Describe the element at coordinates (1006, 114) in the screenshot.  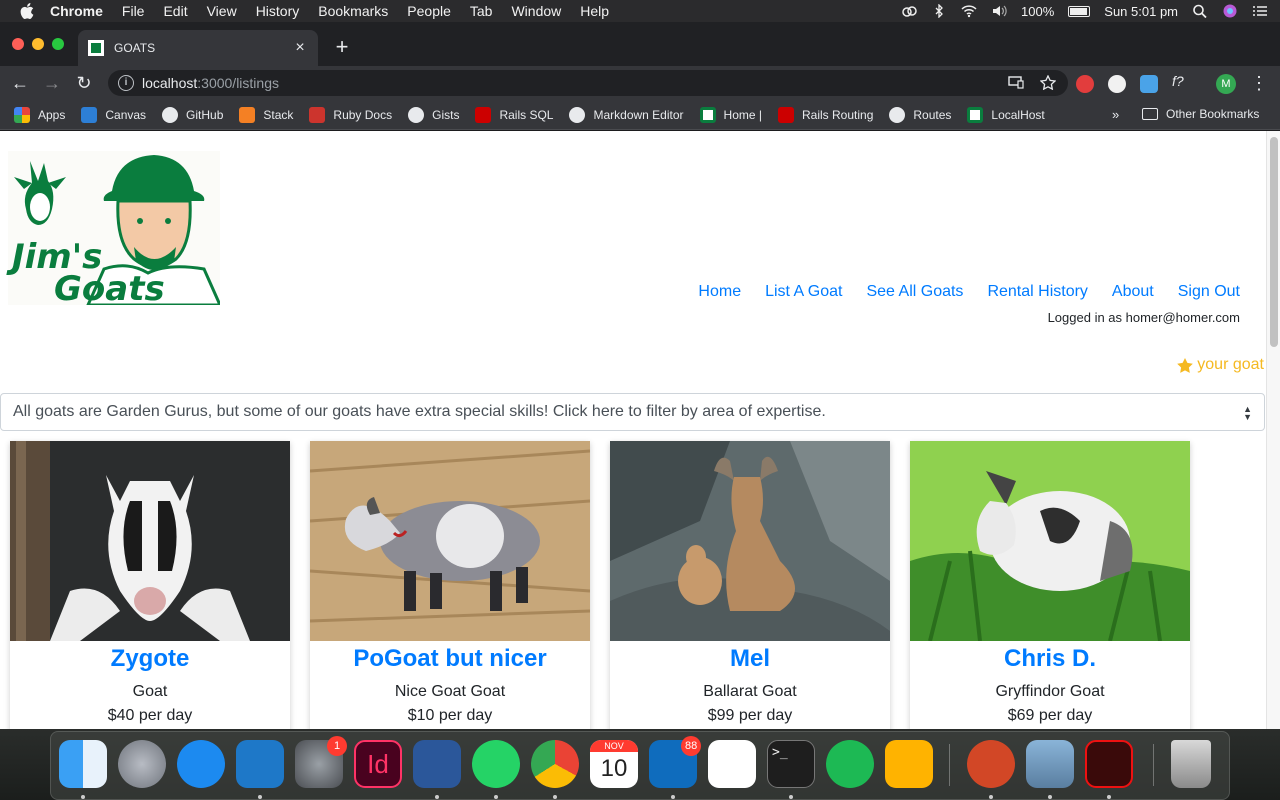
I see `bookmark-localhost: LocalHost` at that location.